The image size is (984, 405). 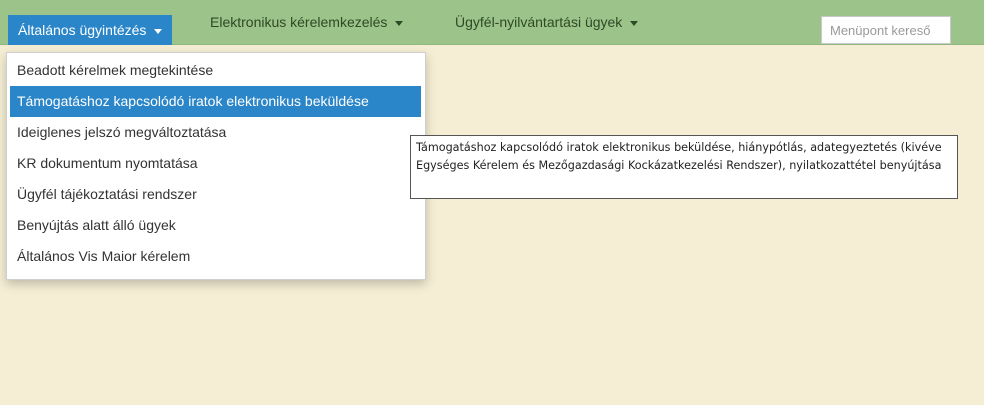 I want to click on menu-item-vis-maior: Általános Vis Maior kérelem, so click(x=216, y=256).